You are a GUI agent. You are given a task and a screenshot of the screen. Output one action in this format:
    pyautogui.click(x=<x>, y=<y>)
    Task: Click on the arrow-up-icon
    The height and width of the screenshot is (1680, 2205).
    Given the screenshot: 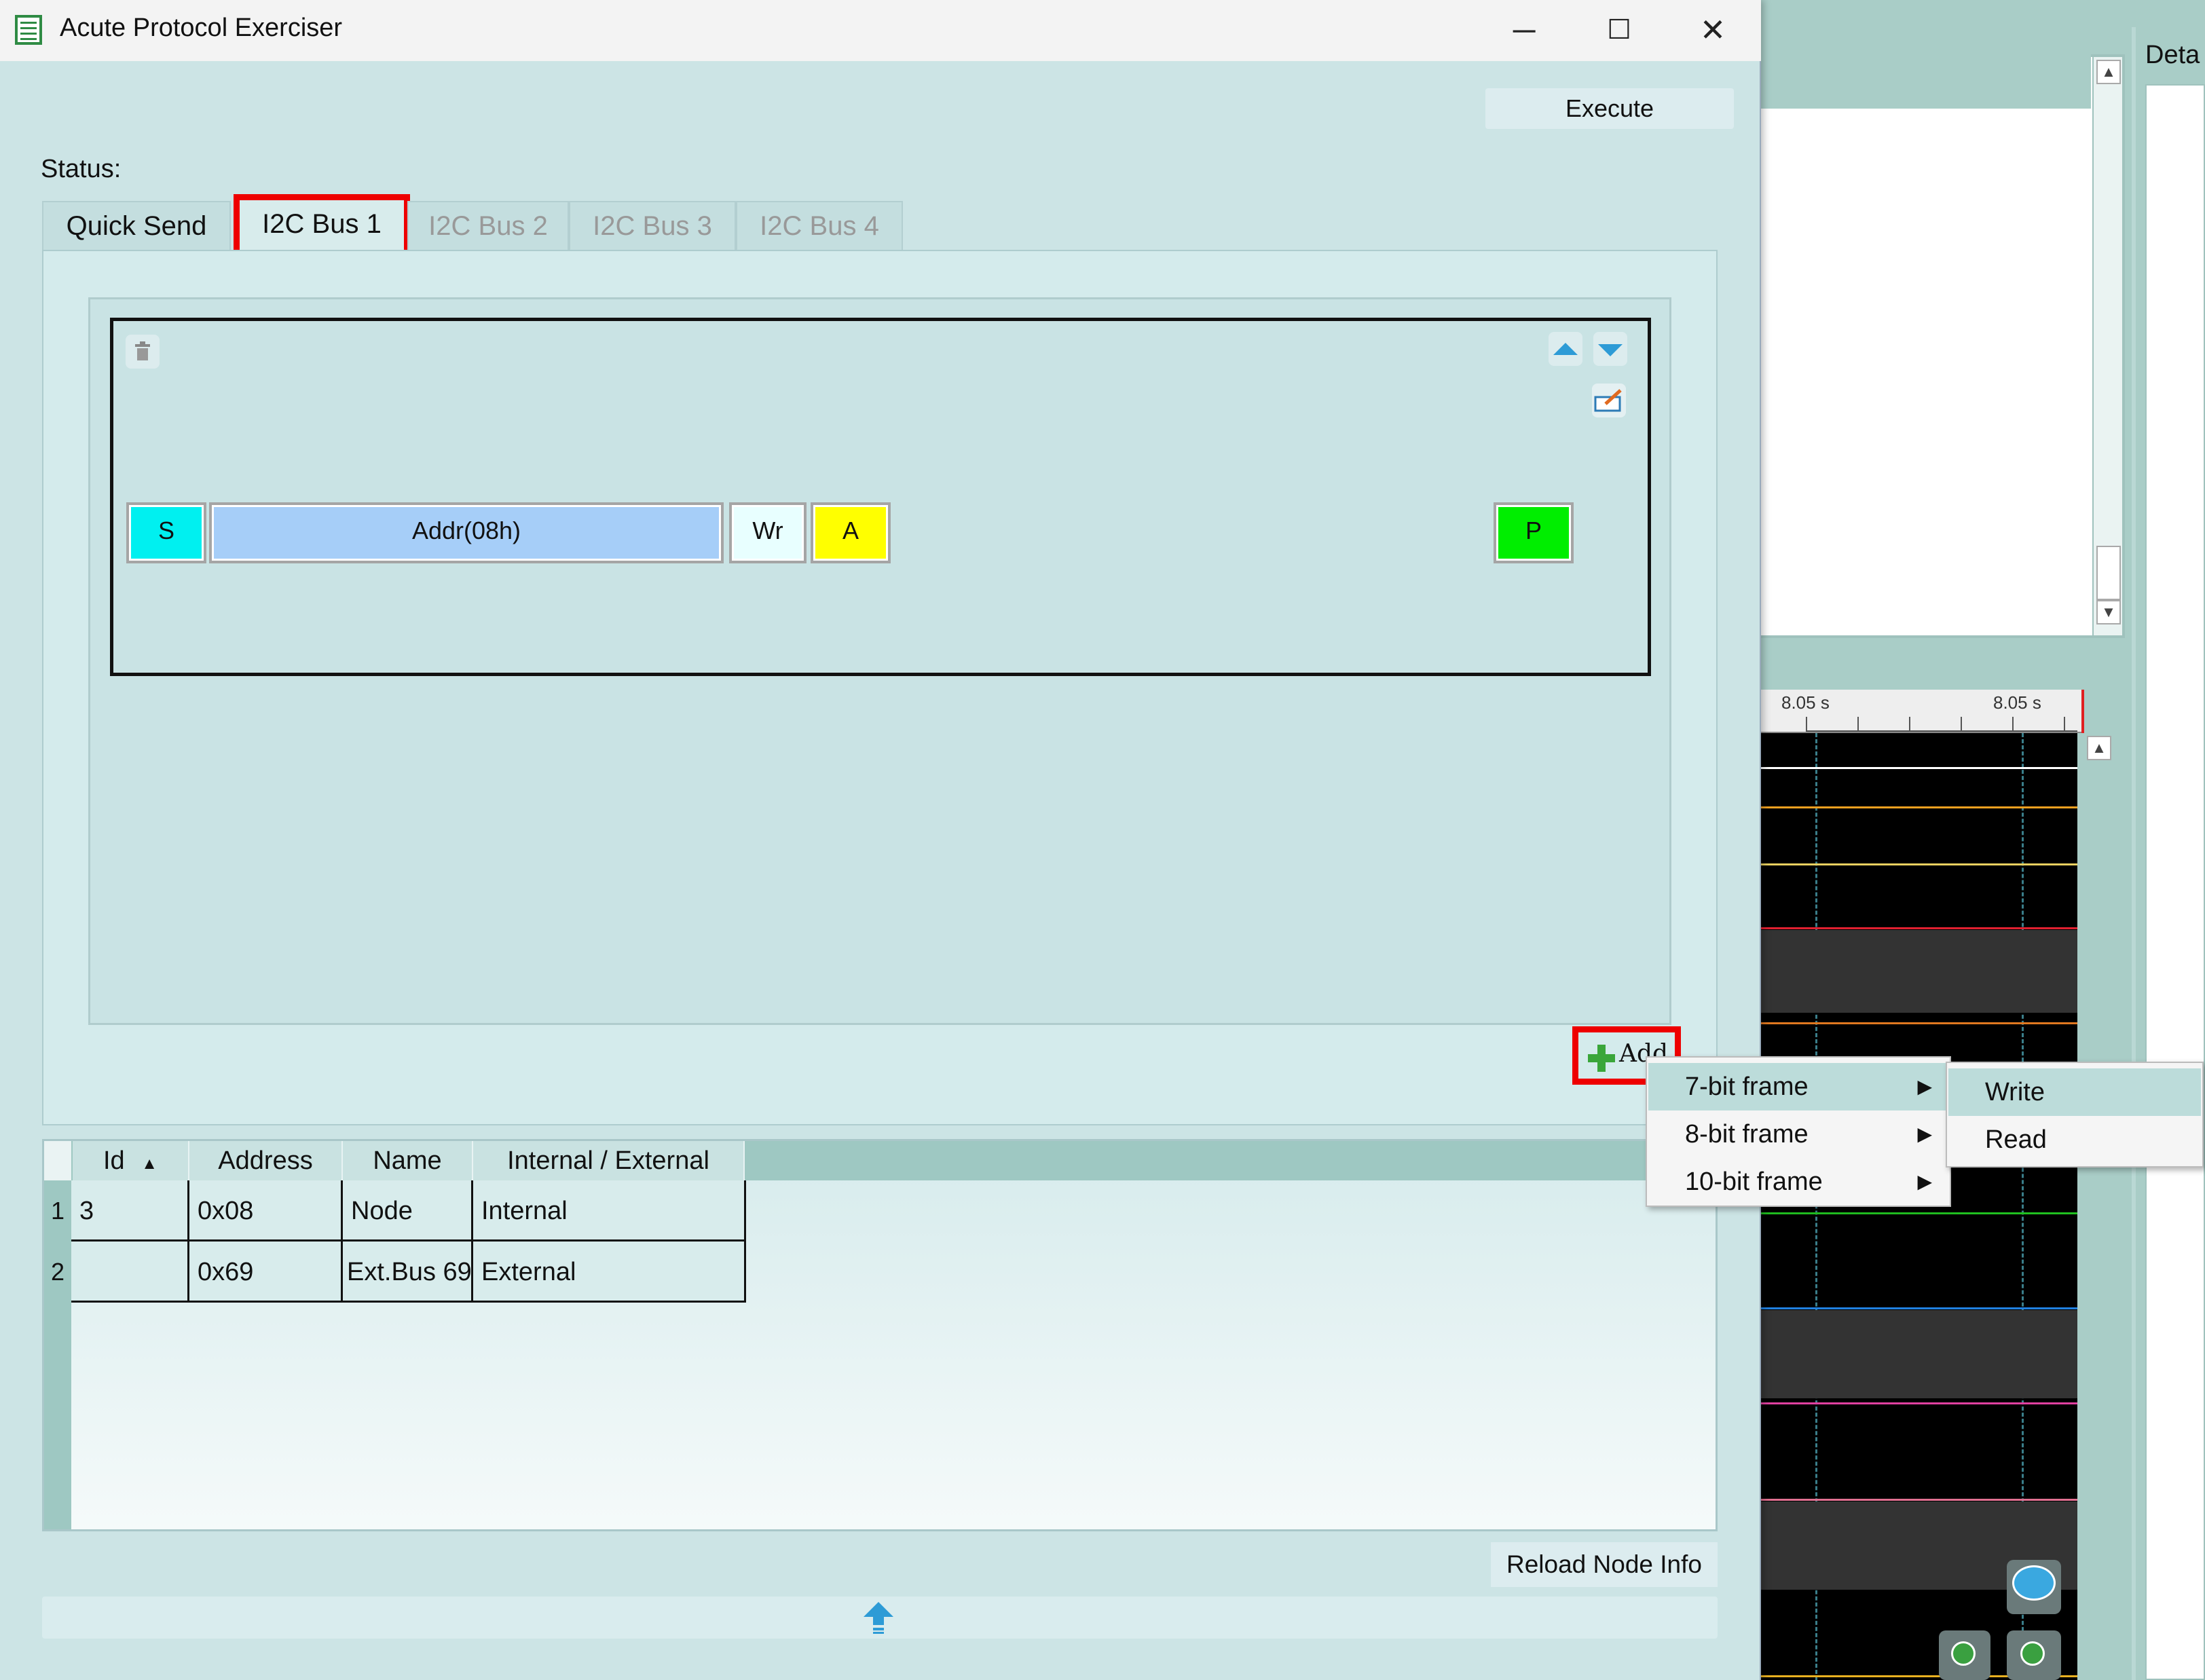 What is the action you would take?
    pyautogui.click(x=879, y=1618)
    